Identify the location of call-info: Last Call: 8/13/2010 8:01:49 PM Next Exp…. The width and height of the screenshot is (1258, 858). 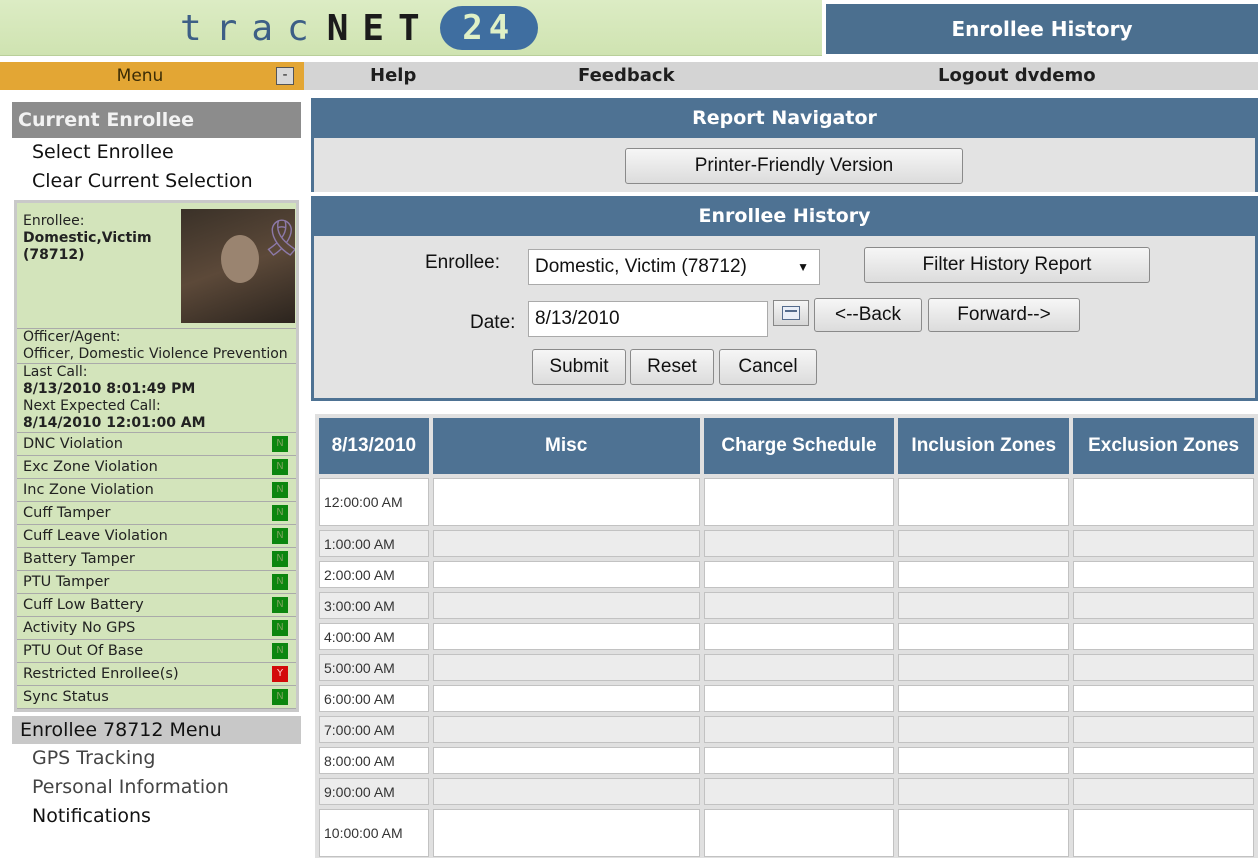
(156, 398).